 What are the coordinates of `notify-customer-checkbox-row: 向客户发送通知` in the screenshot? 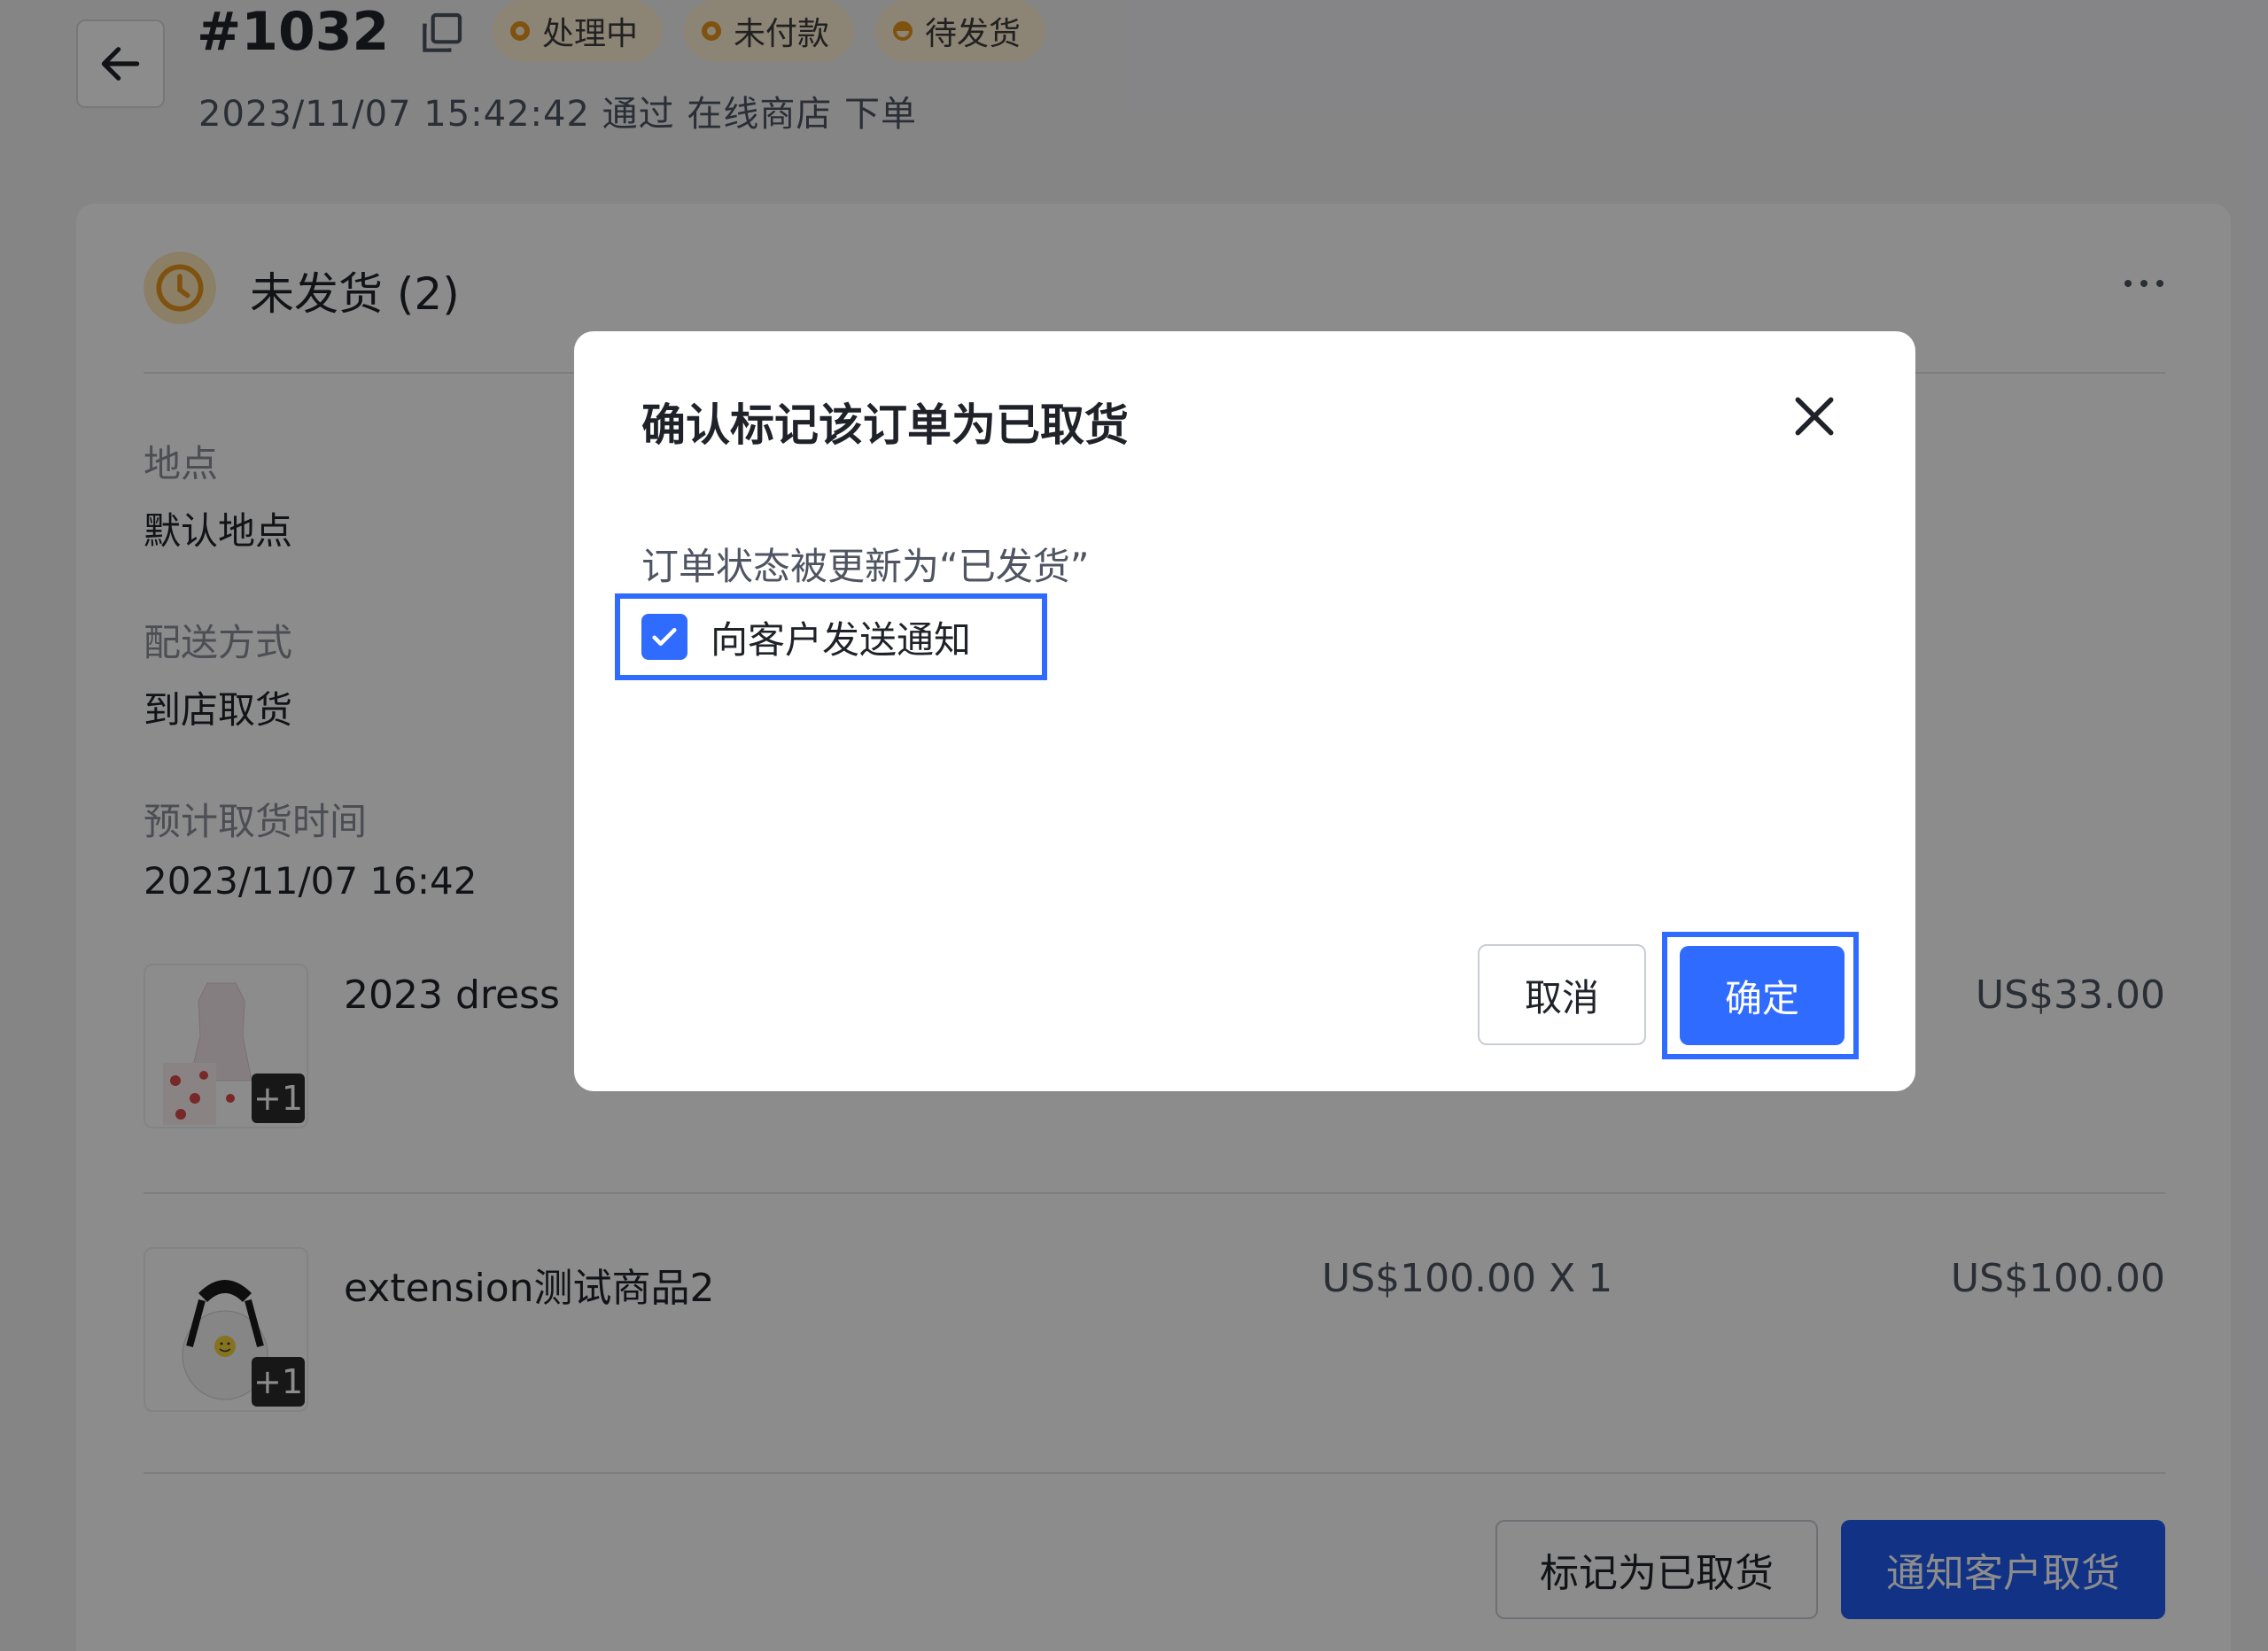 It's located at (831, 636).